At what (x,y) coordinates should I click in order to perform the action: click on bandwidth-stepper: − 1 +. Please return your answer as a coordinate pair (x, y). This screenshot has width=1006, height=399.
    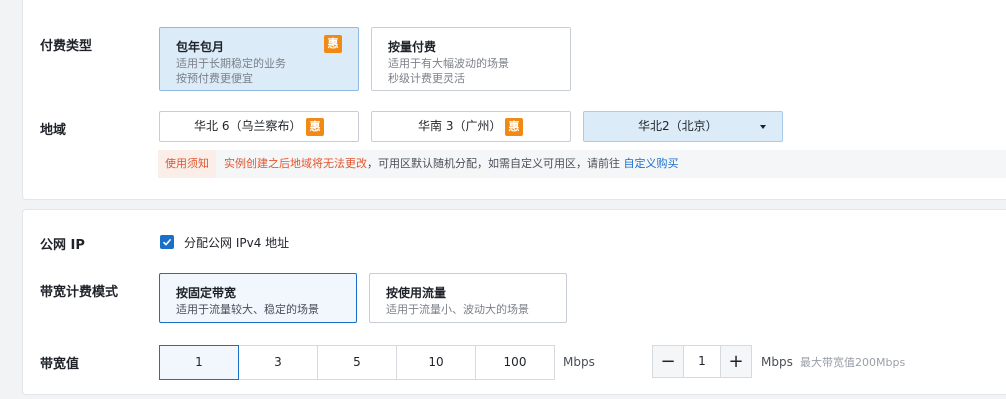
    Looking at the image, I should click on (702, 361).